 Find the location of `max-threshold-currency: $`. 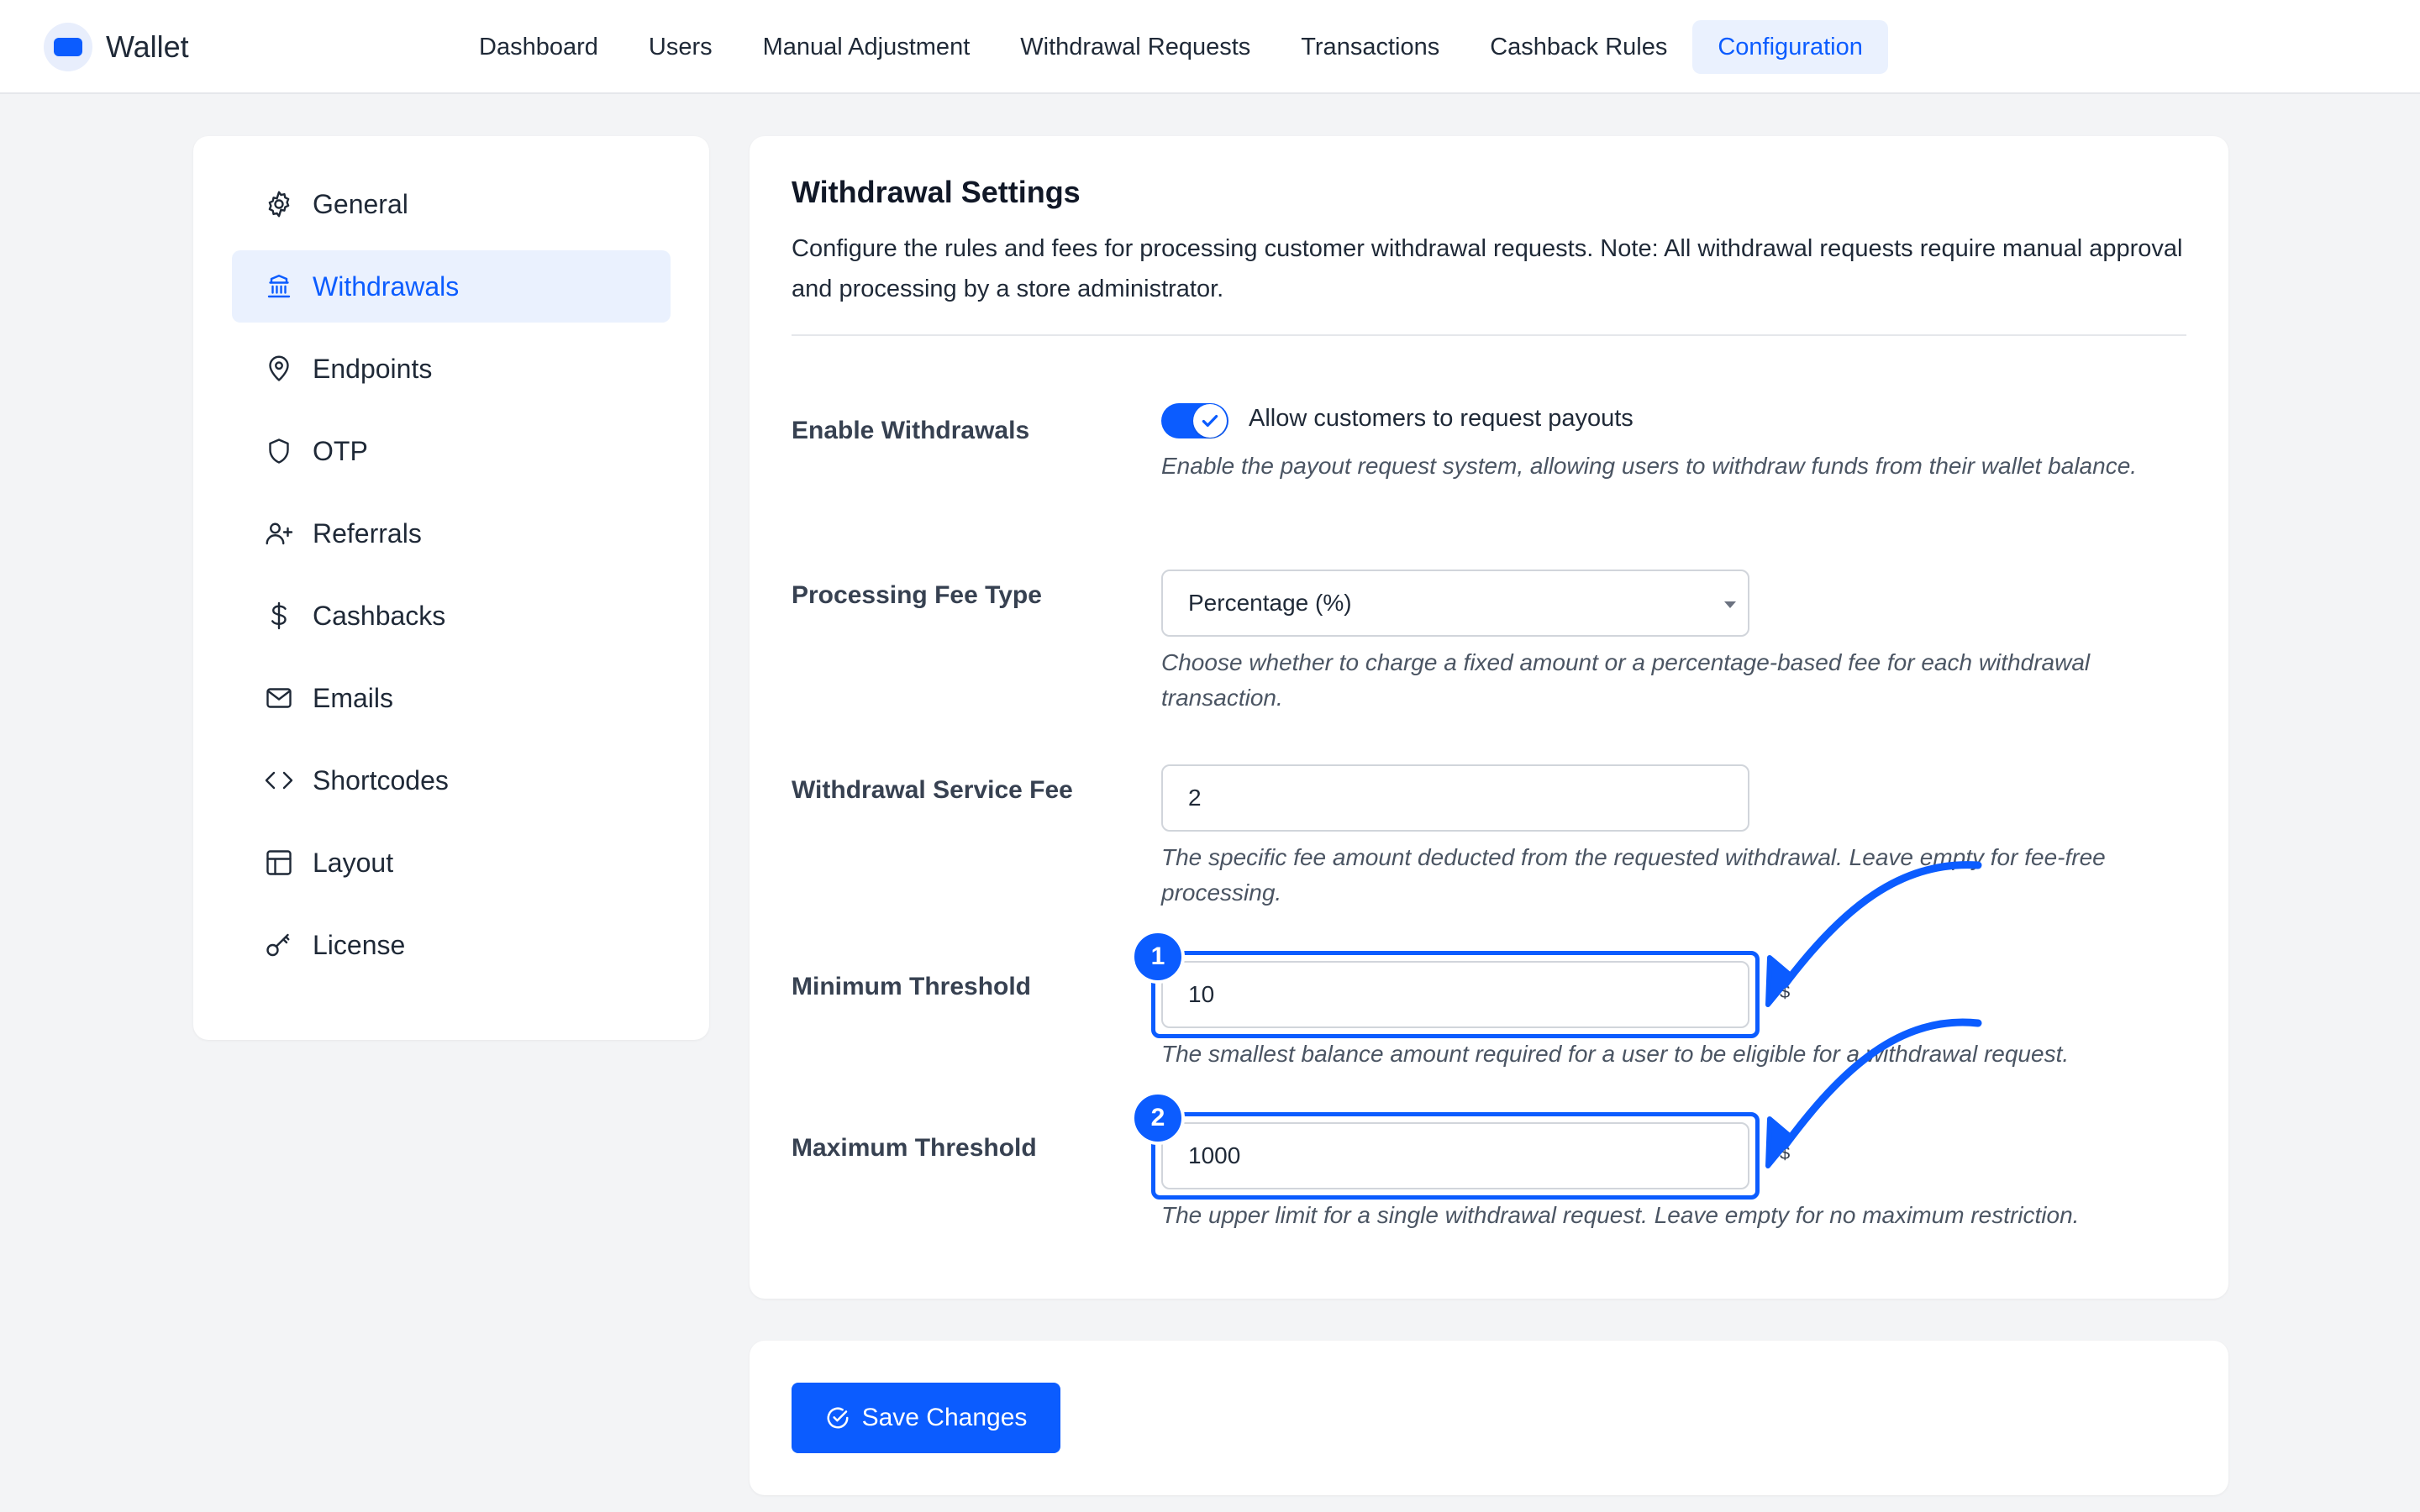

max-threshold-currency: $ is located at coordinates (1786, 1152).